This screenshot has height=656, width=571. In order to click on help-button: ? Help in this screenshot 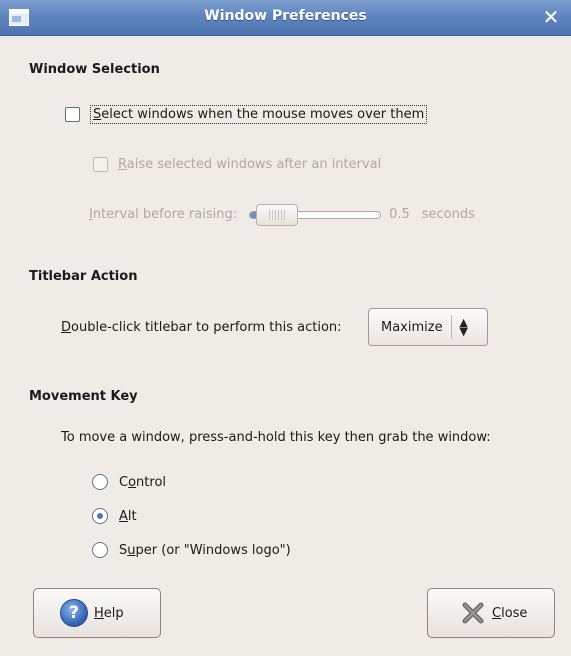, I will do `click(97, 613)`.